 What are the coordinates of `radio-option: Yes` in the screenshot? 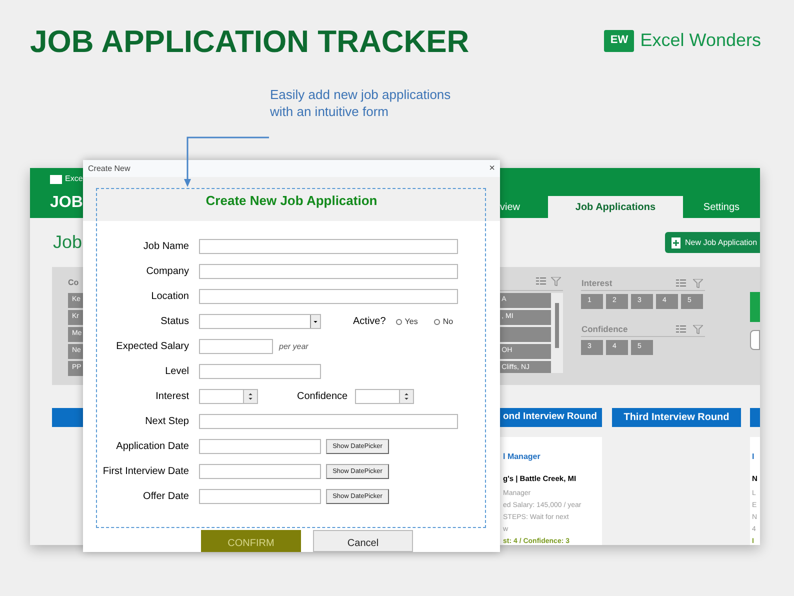 It's located at (407, 322).